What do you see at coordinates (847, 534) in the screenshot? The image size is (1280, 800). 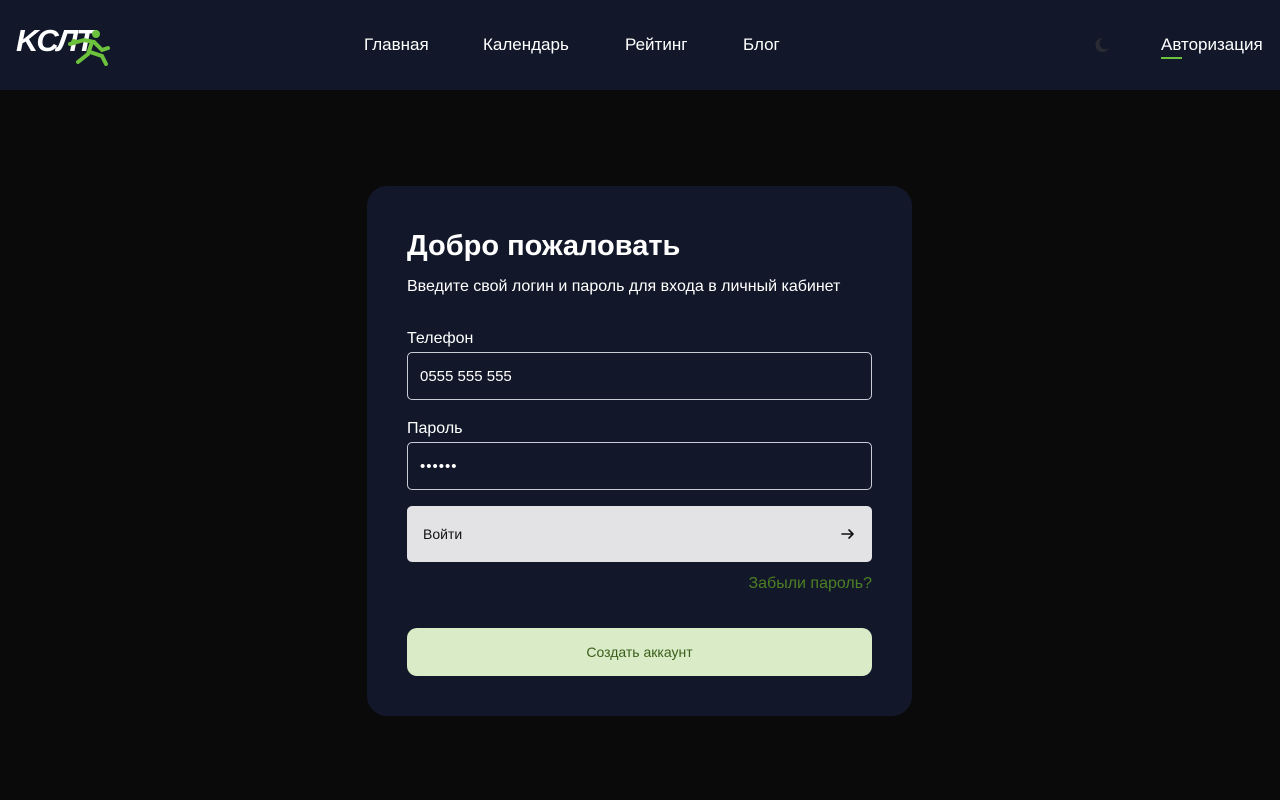 I see `arrow-right-icon` at bounding box center [847, 534].